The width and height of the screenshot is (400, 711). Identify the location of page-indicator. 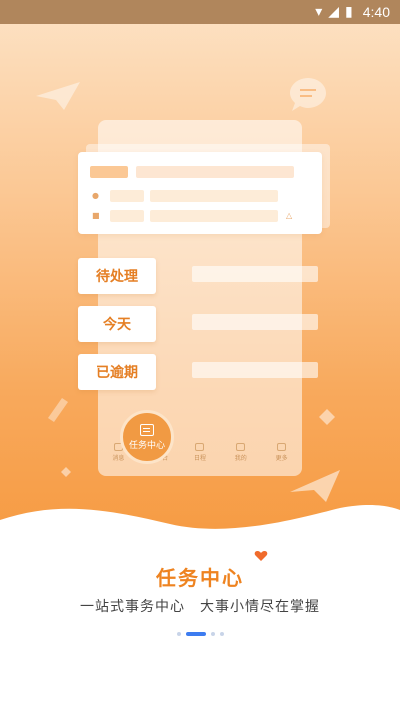
(200, 634).